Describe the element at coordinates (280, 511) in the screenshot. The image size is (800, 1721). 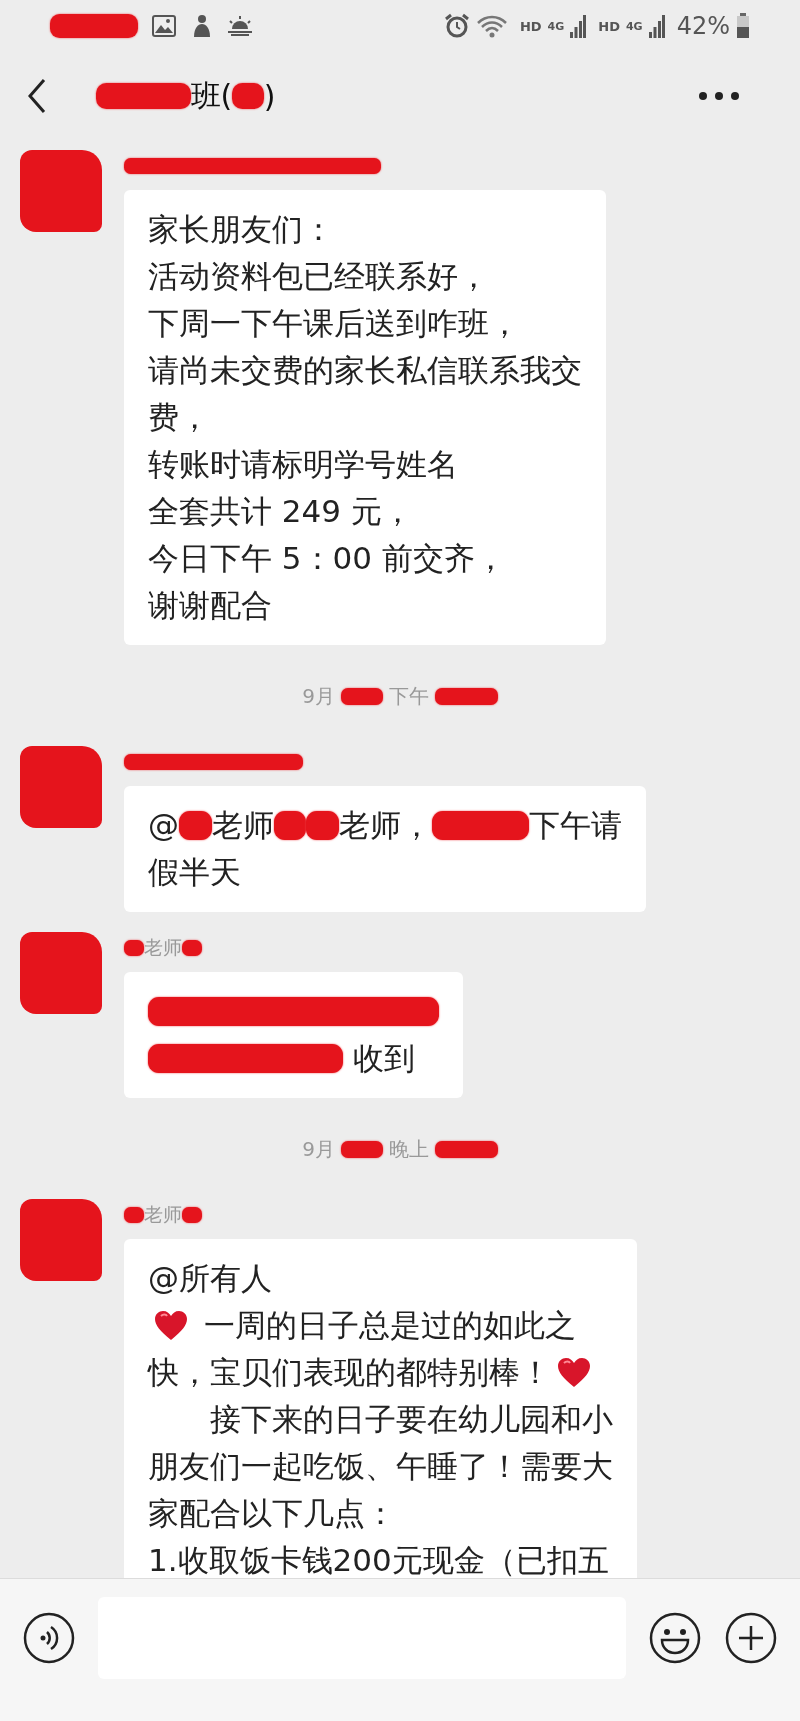
I see `message-text: 全套共计 249 元，` at that location.